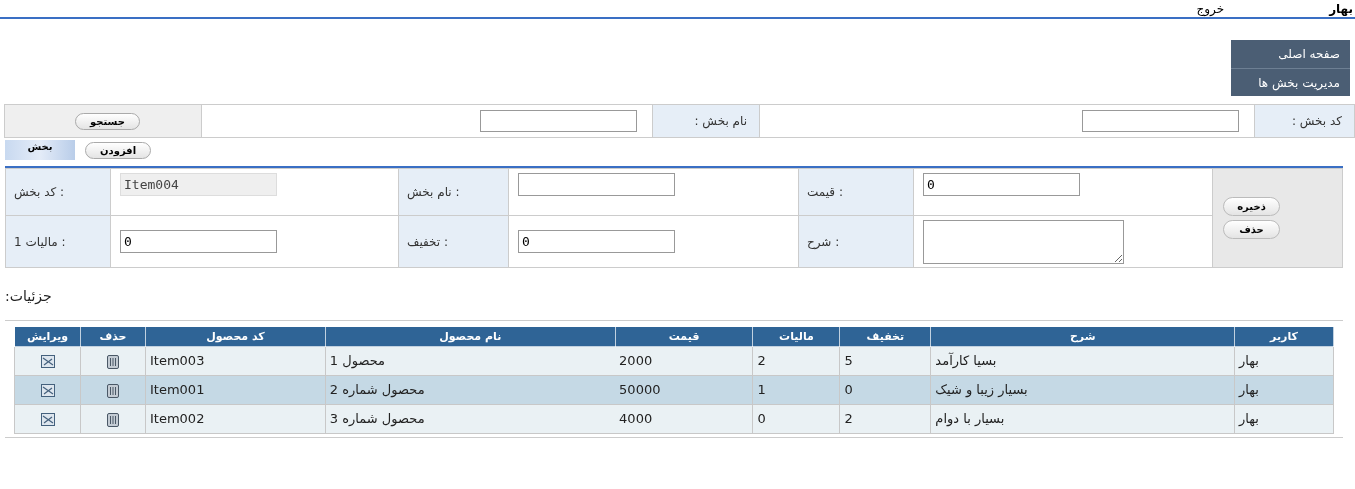  What do you see at coordinates (177, 419) in the screenshot?
I see `table-cell-text: Item002` at bounding box center [177, 419].